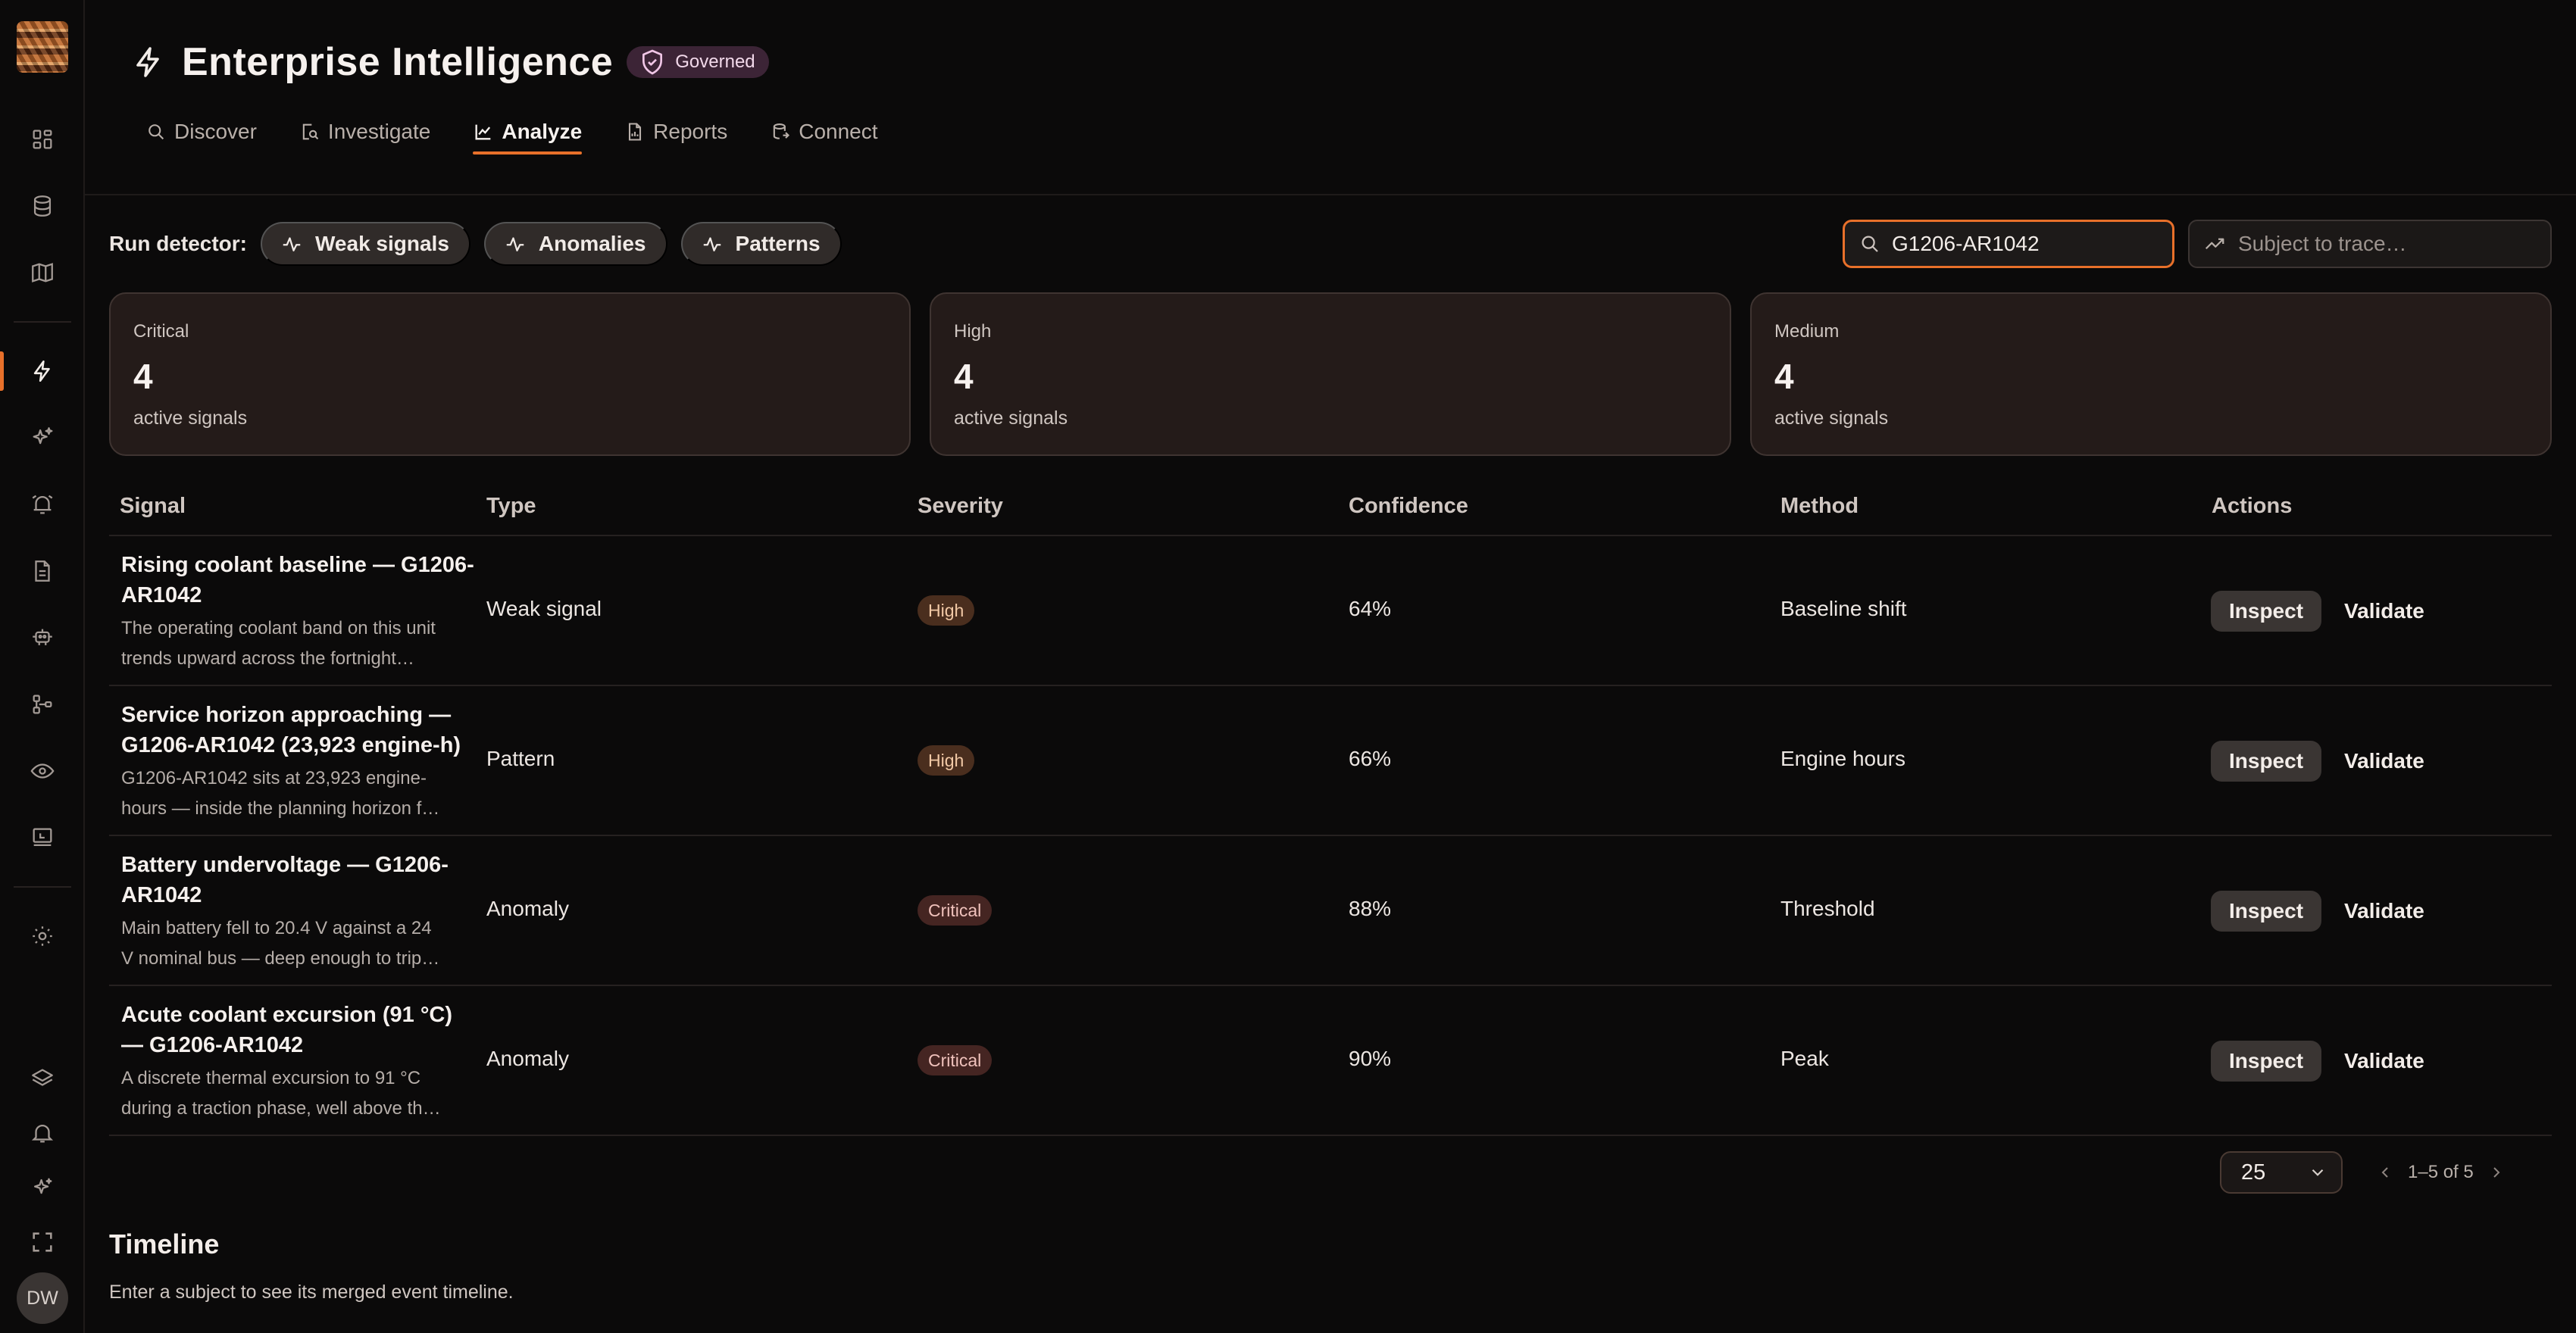 The height and width of the screenshot is (1333, 2576). Describe the element at coordinates (511, 506) in the screenshot. I see `column-header-type: Type` at that location.